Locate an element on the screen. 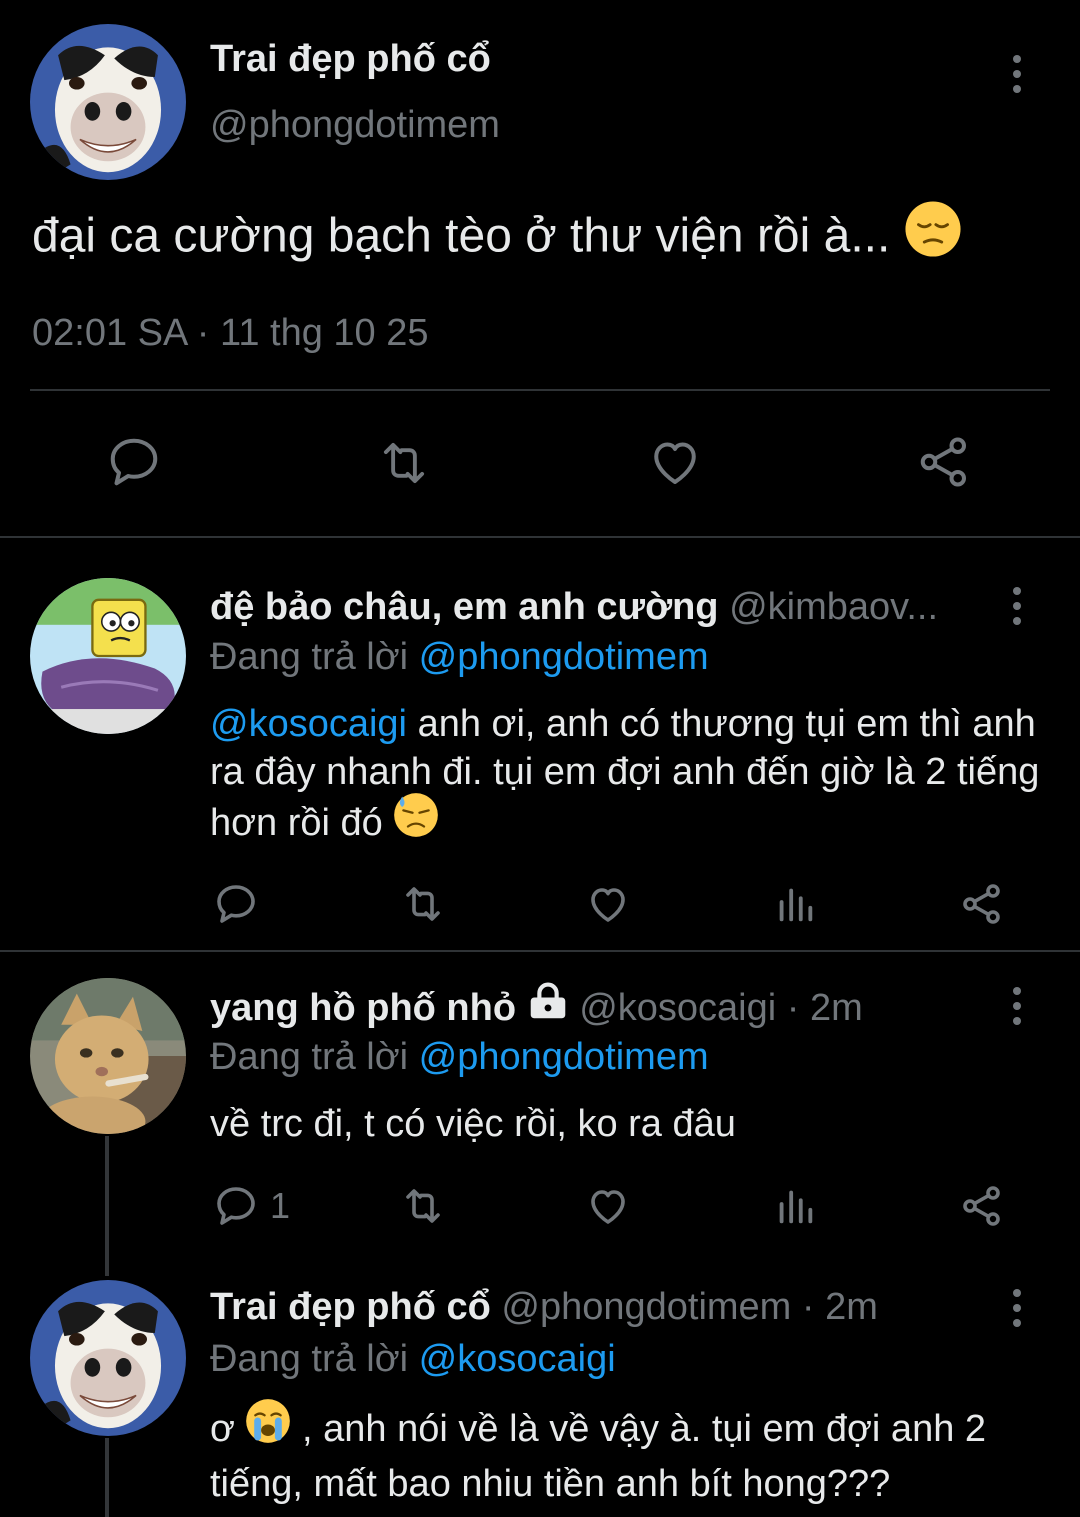  user-handle: @kosocaigi is located at coordinates (677, 1008).